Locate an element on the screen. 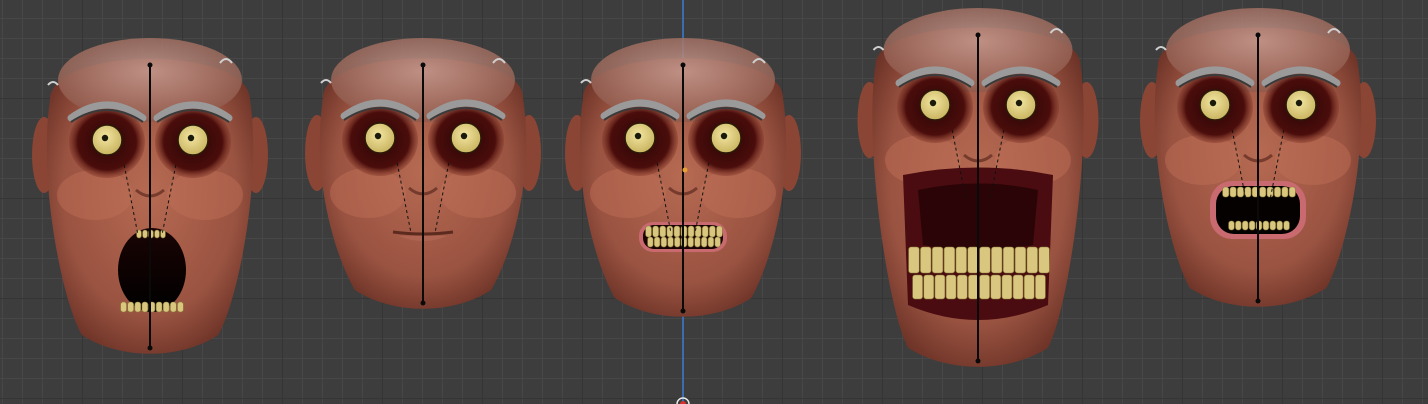  face-gasp is located at coordinates (150, 196).